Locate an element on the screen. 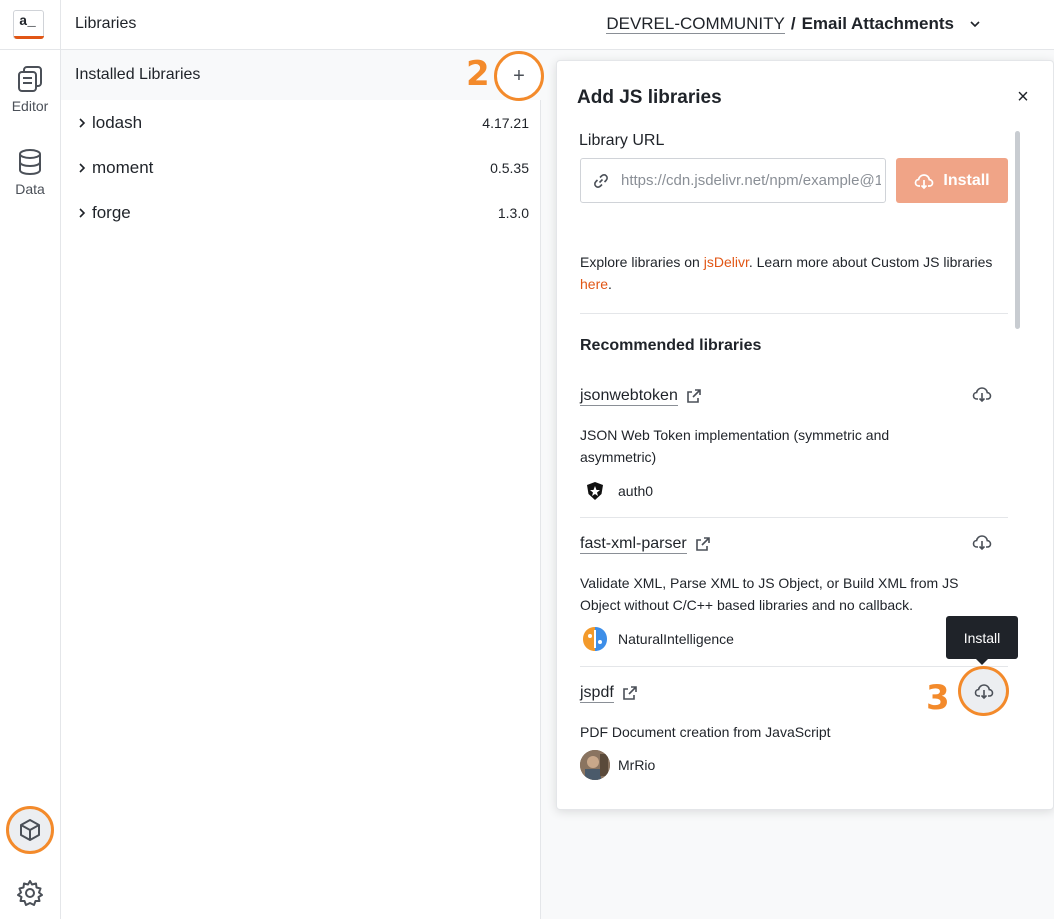  library-url-label: Library URL is located at coordinates (622, 140).